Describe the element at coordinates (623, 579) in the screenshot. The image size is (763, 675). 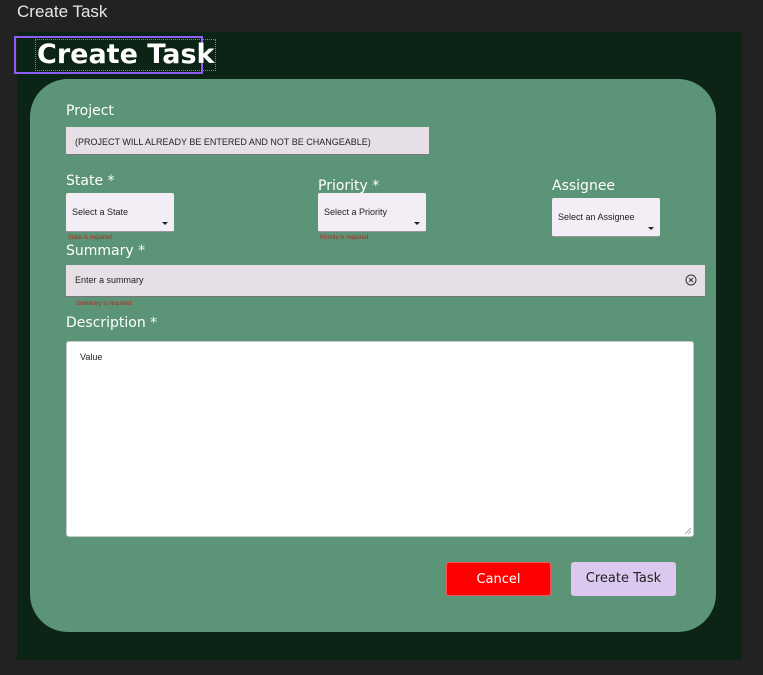
I see `create-task-button: Create Task` at that location.